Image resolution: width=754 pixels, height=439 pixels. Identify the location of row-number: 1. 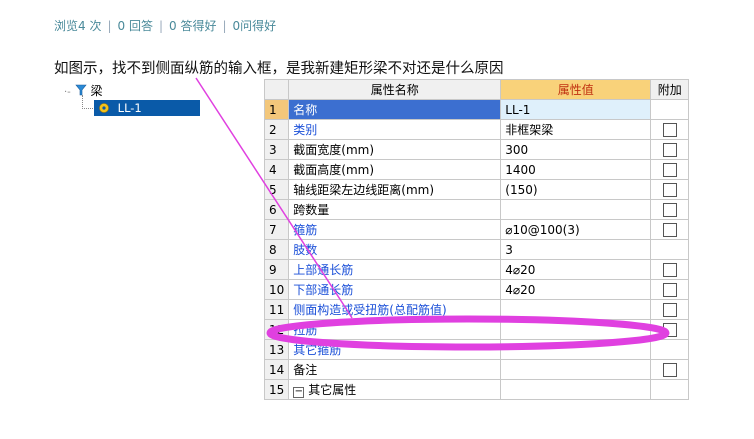
(276, 109).